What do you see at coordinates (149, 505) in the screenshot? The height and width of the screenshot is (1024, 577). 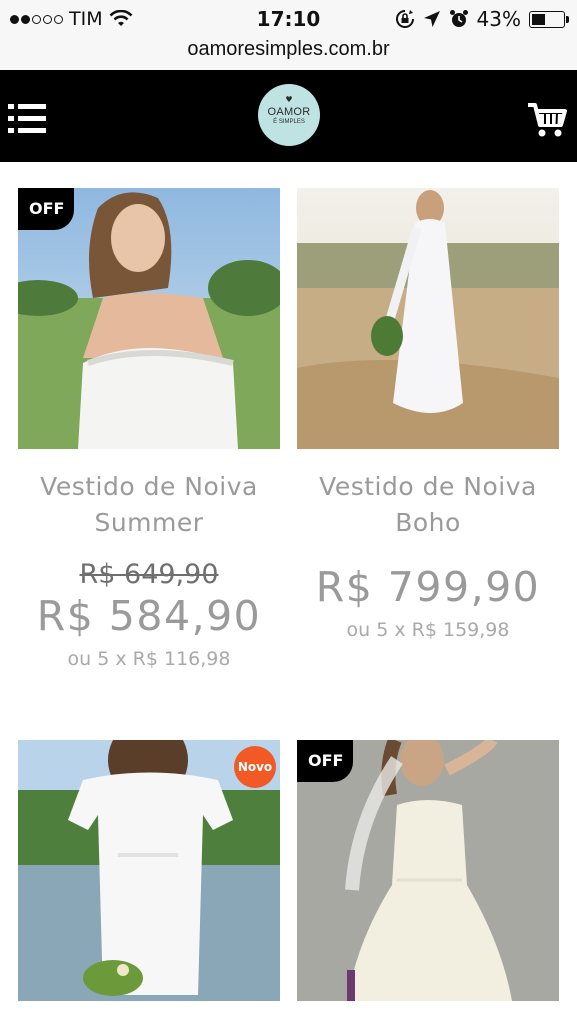 I see `product-name: Vestido de Noiva Summer` at bounding box center [149, 505].